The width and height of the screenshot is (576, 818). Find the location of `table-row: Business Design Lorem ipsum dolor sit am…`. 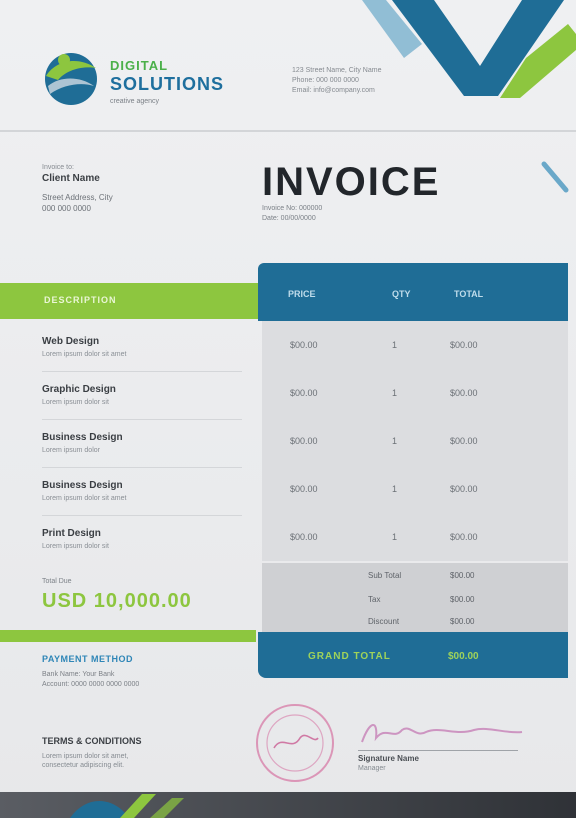

table-row: Business Design Lorem ipsum dolor sit am… is located at coordinates (288, 492).